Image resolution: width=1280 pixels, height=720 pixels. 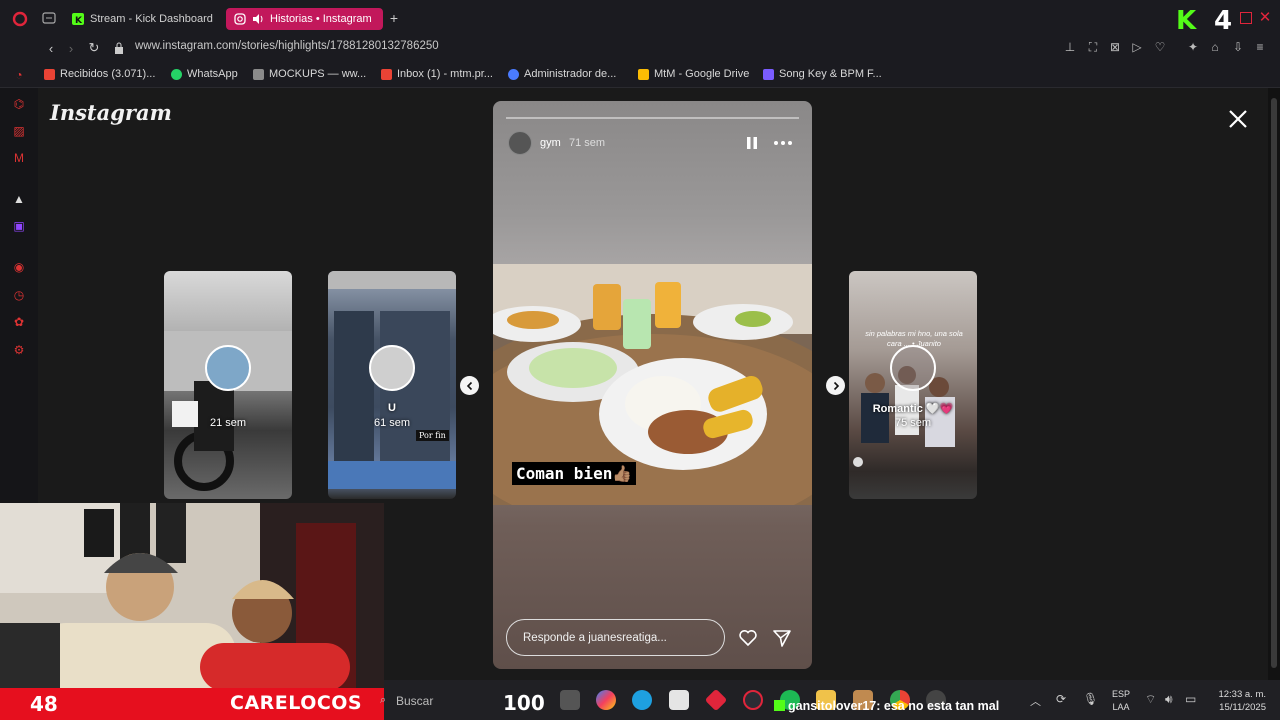 What do you see at coordinates (119, 48) in the screenshot?
I see `lock-icon` at bounding box center [119, 48].